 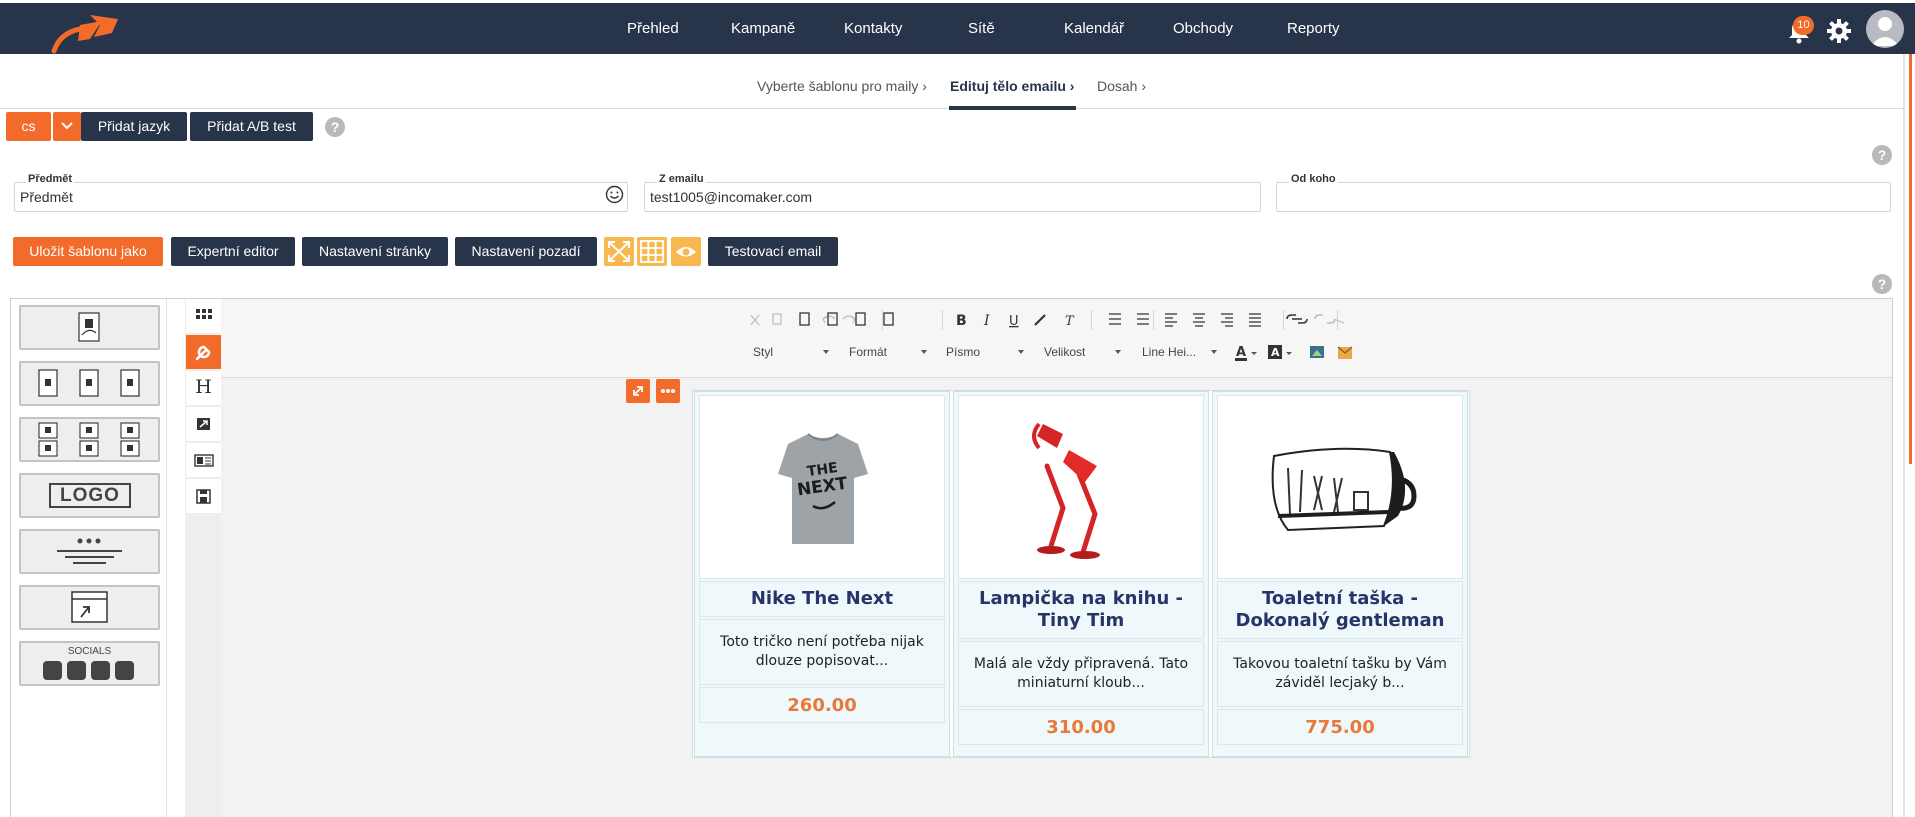 I want to click on breadcrumb-step-template: Vyberte šablonu pro maily ›, so click(x=842, y=86).